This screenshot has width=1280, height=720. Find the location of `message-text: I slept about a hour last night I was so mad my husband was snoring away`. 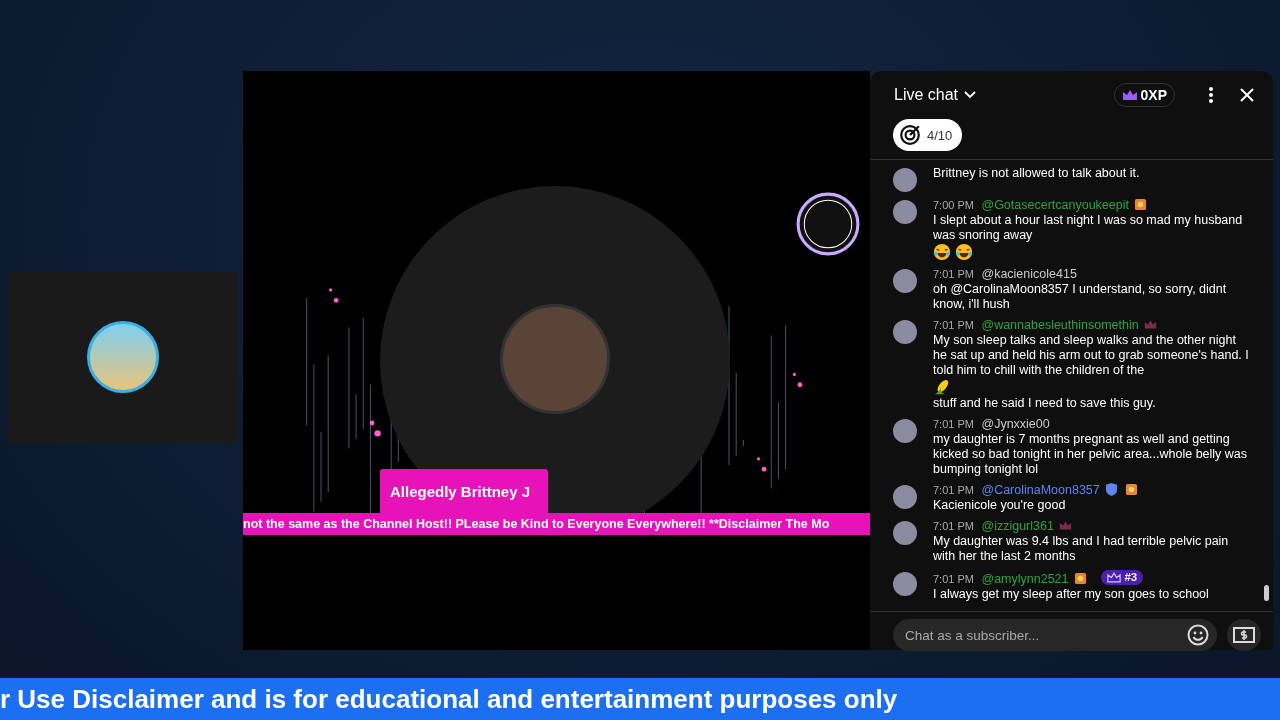

message-text: I slept about a hour last night I was so mad my husband was snoring away is located at coordinates (1088, 228).